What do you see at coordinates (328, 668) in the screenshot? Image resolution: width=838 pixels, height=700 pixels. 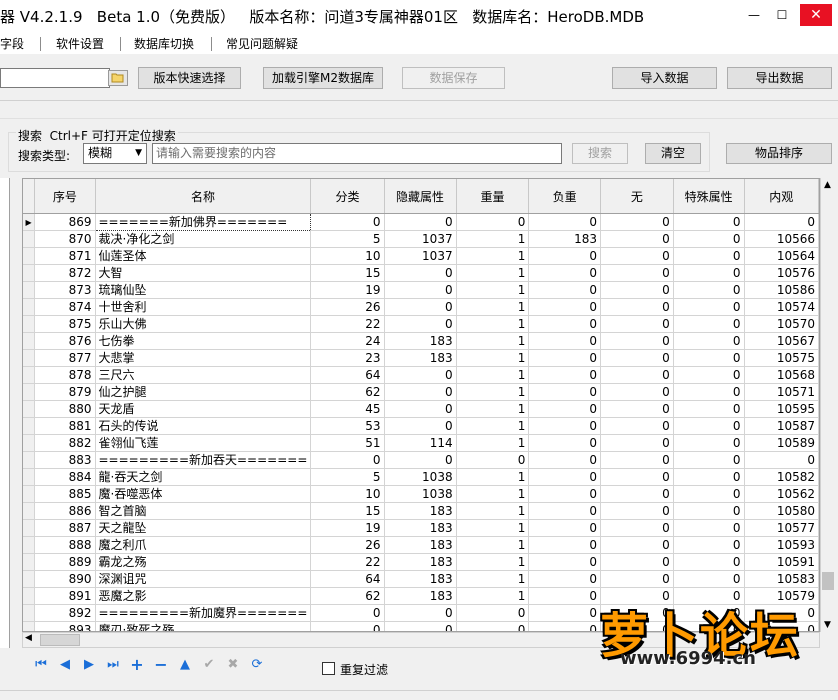 I see `duplicate-filter-checkbox` at bounding box center [328, 668].